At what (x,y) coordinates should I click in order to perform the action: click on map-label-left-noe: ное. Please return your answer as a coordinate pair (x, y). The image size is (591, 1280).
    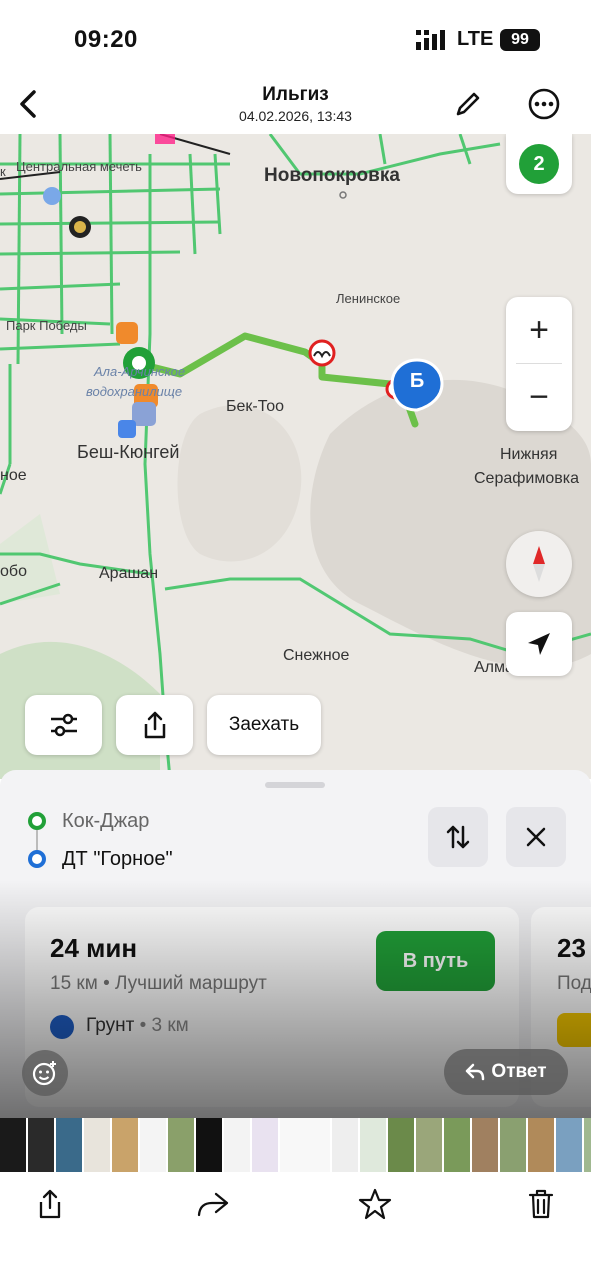
    Looking at the image, I should click on (13, 475).